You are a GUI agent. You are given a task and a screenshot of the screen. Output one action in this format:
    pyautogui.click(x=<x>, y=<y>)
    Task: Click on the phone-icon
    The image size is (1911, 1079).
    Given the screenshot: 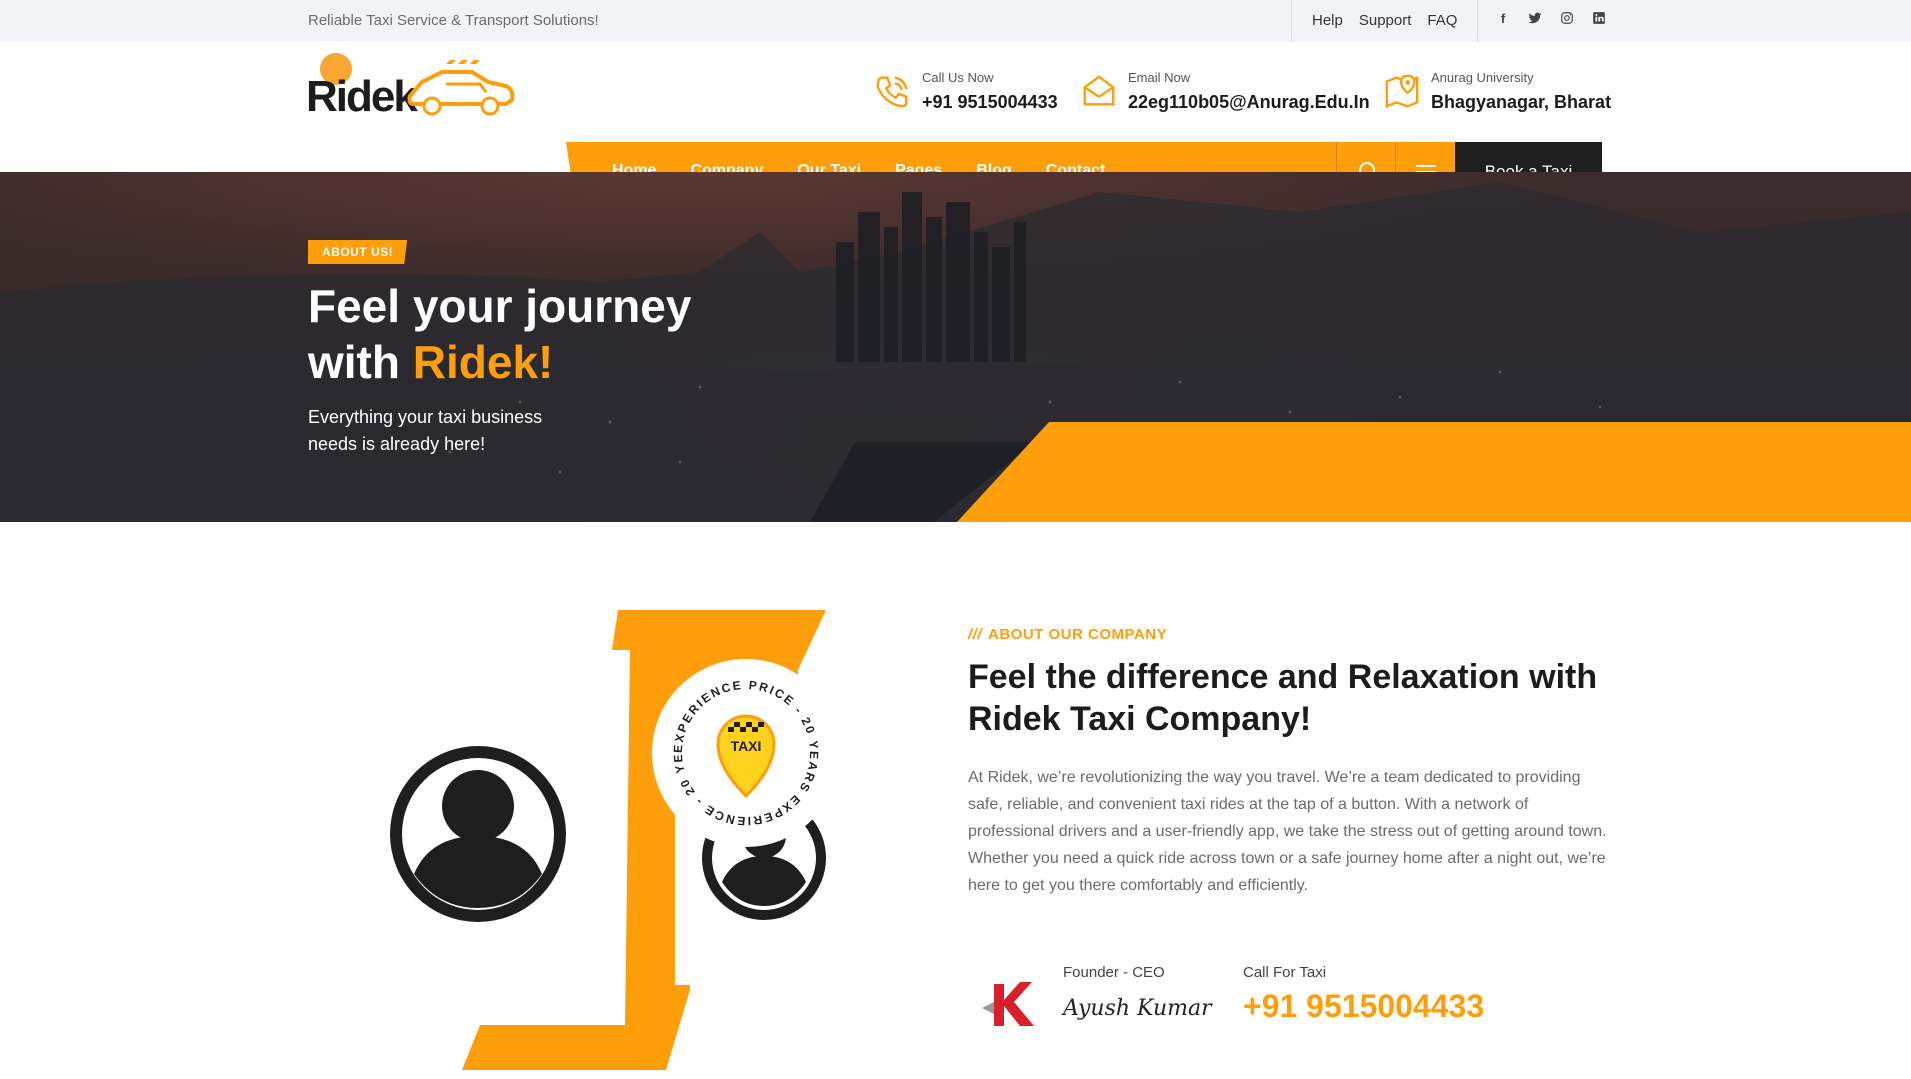 What is the action you would take?
    pyautogui.click(x=892, y=92)
    